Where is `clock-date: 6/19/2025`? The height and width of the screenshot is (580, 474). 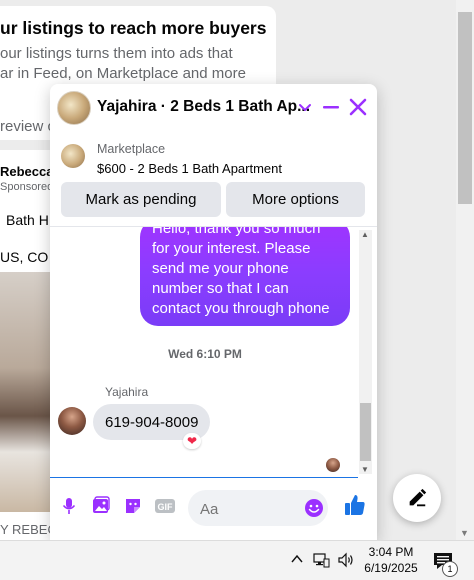
clock-date: 6/19/2025 is located at coordinates (391, 568).